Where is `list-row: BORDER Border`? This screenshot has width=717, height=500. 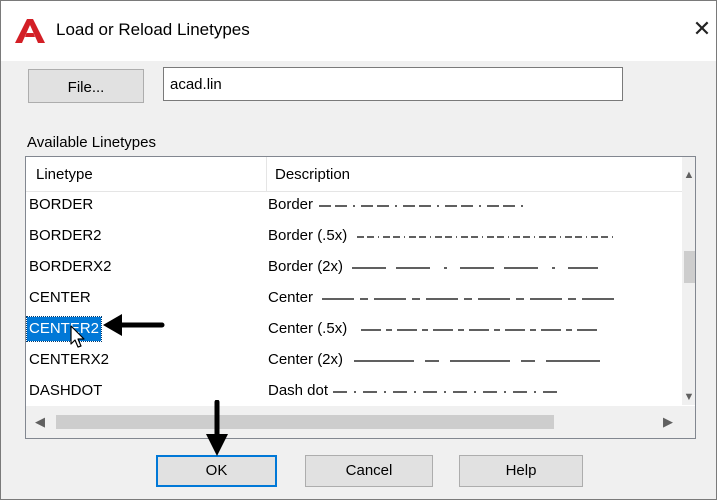
list-row: BORDER Border is located at coordinates (354, 205).